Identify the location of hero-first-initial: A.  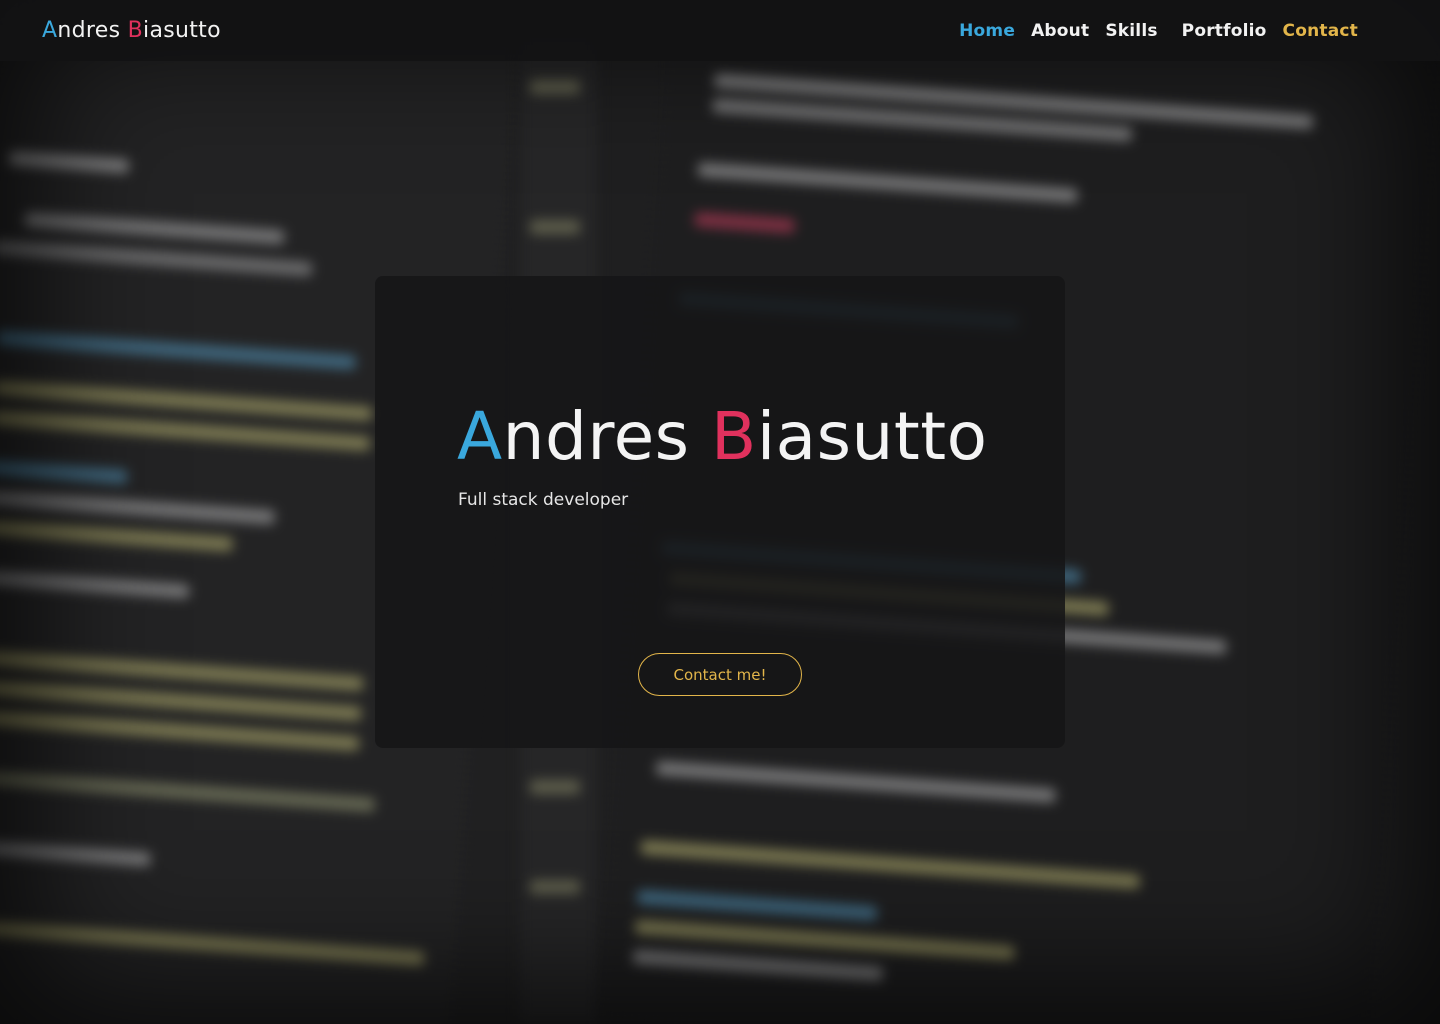
(480, 436).